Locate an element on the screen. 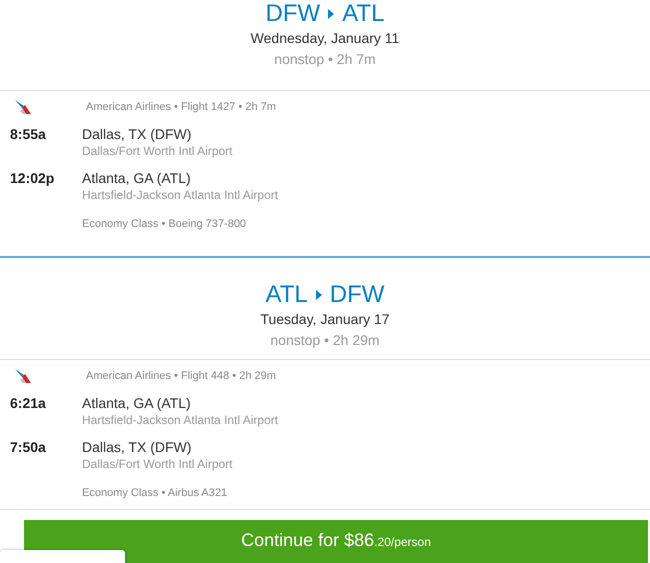  flight-date: Wednesday, January 11 is located at coordinates (325, 38).